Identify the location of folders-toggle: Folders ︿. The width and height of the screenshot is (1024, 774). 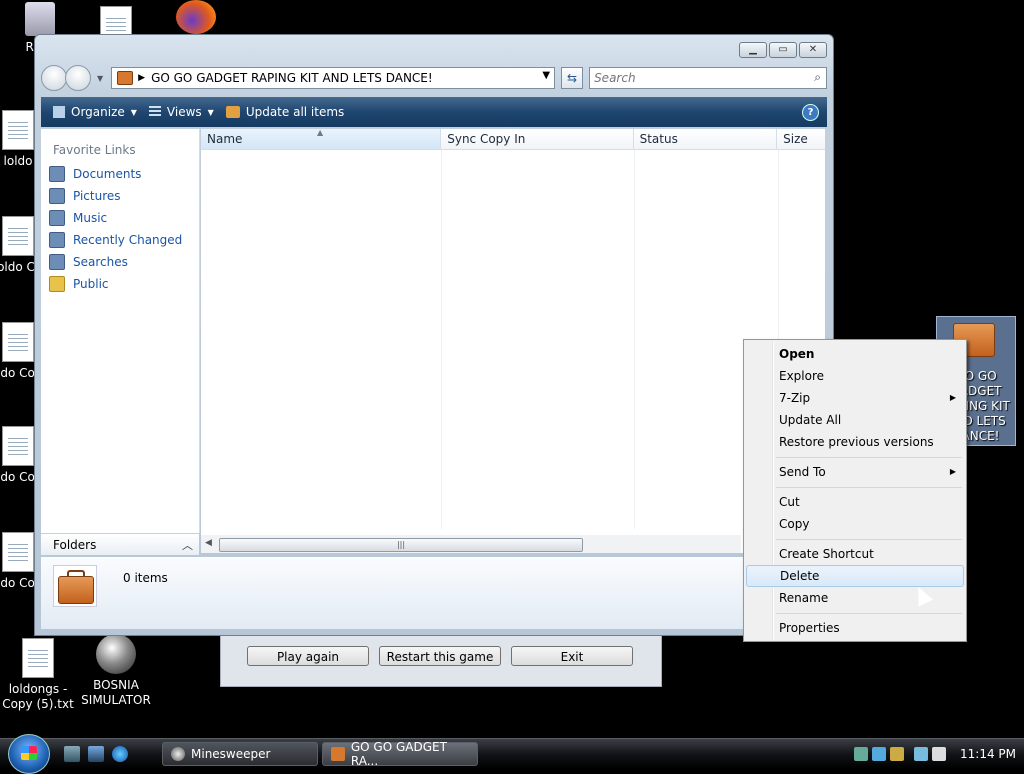
(120, 544).